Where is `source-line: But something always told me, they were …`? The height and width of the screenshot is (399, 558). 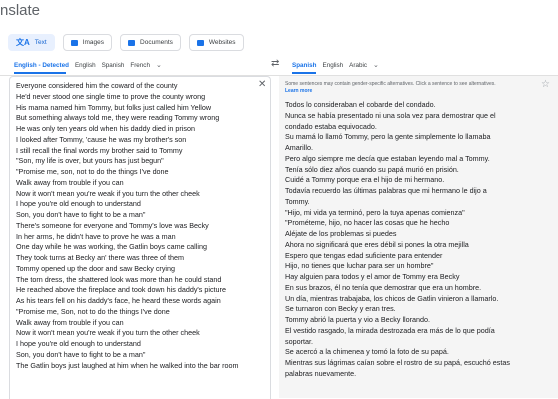
source-line: But something always told me, they were … is located at coordinates (127, 118).